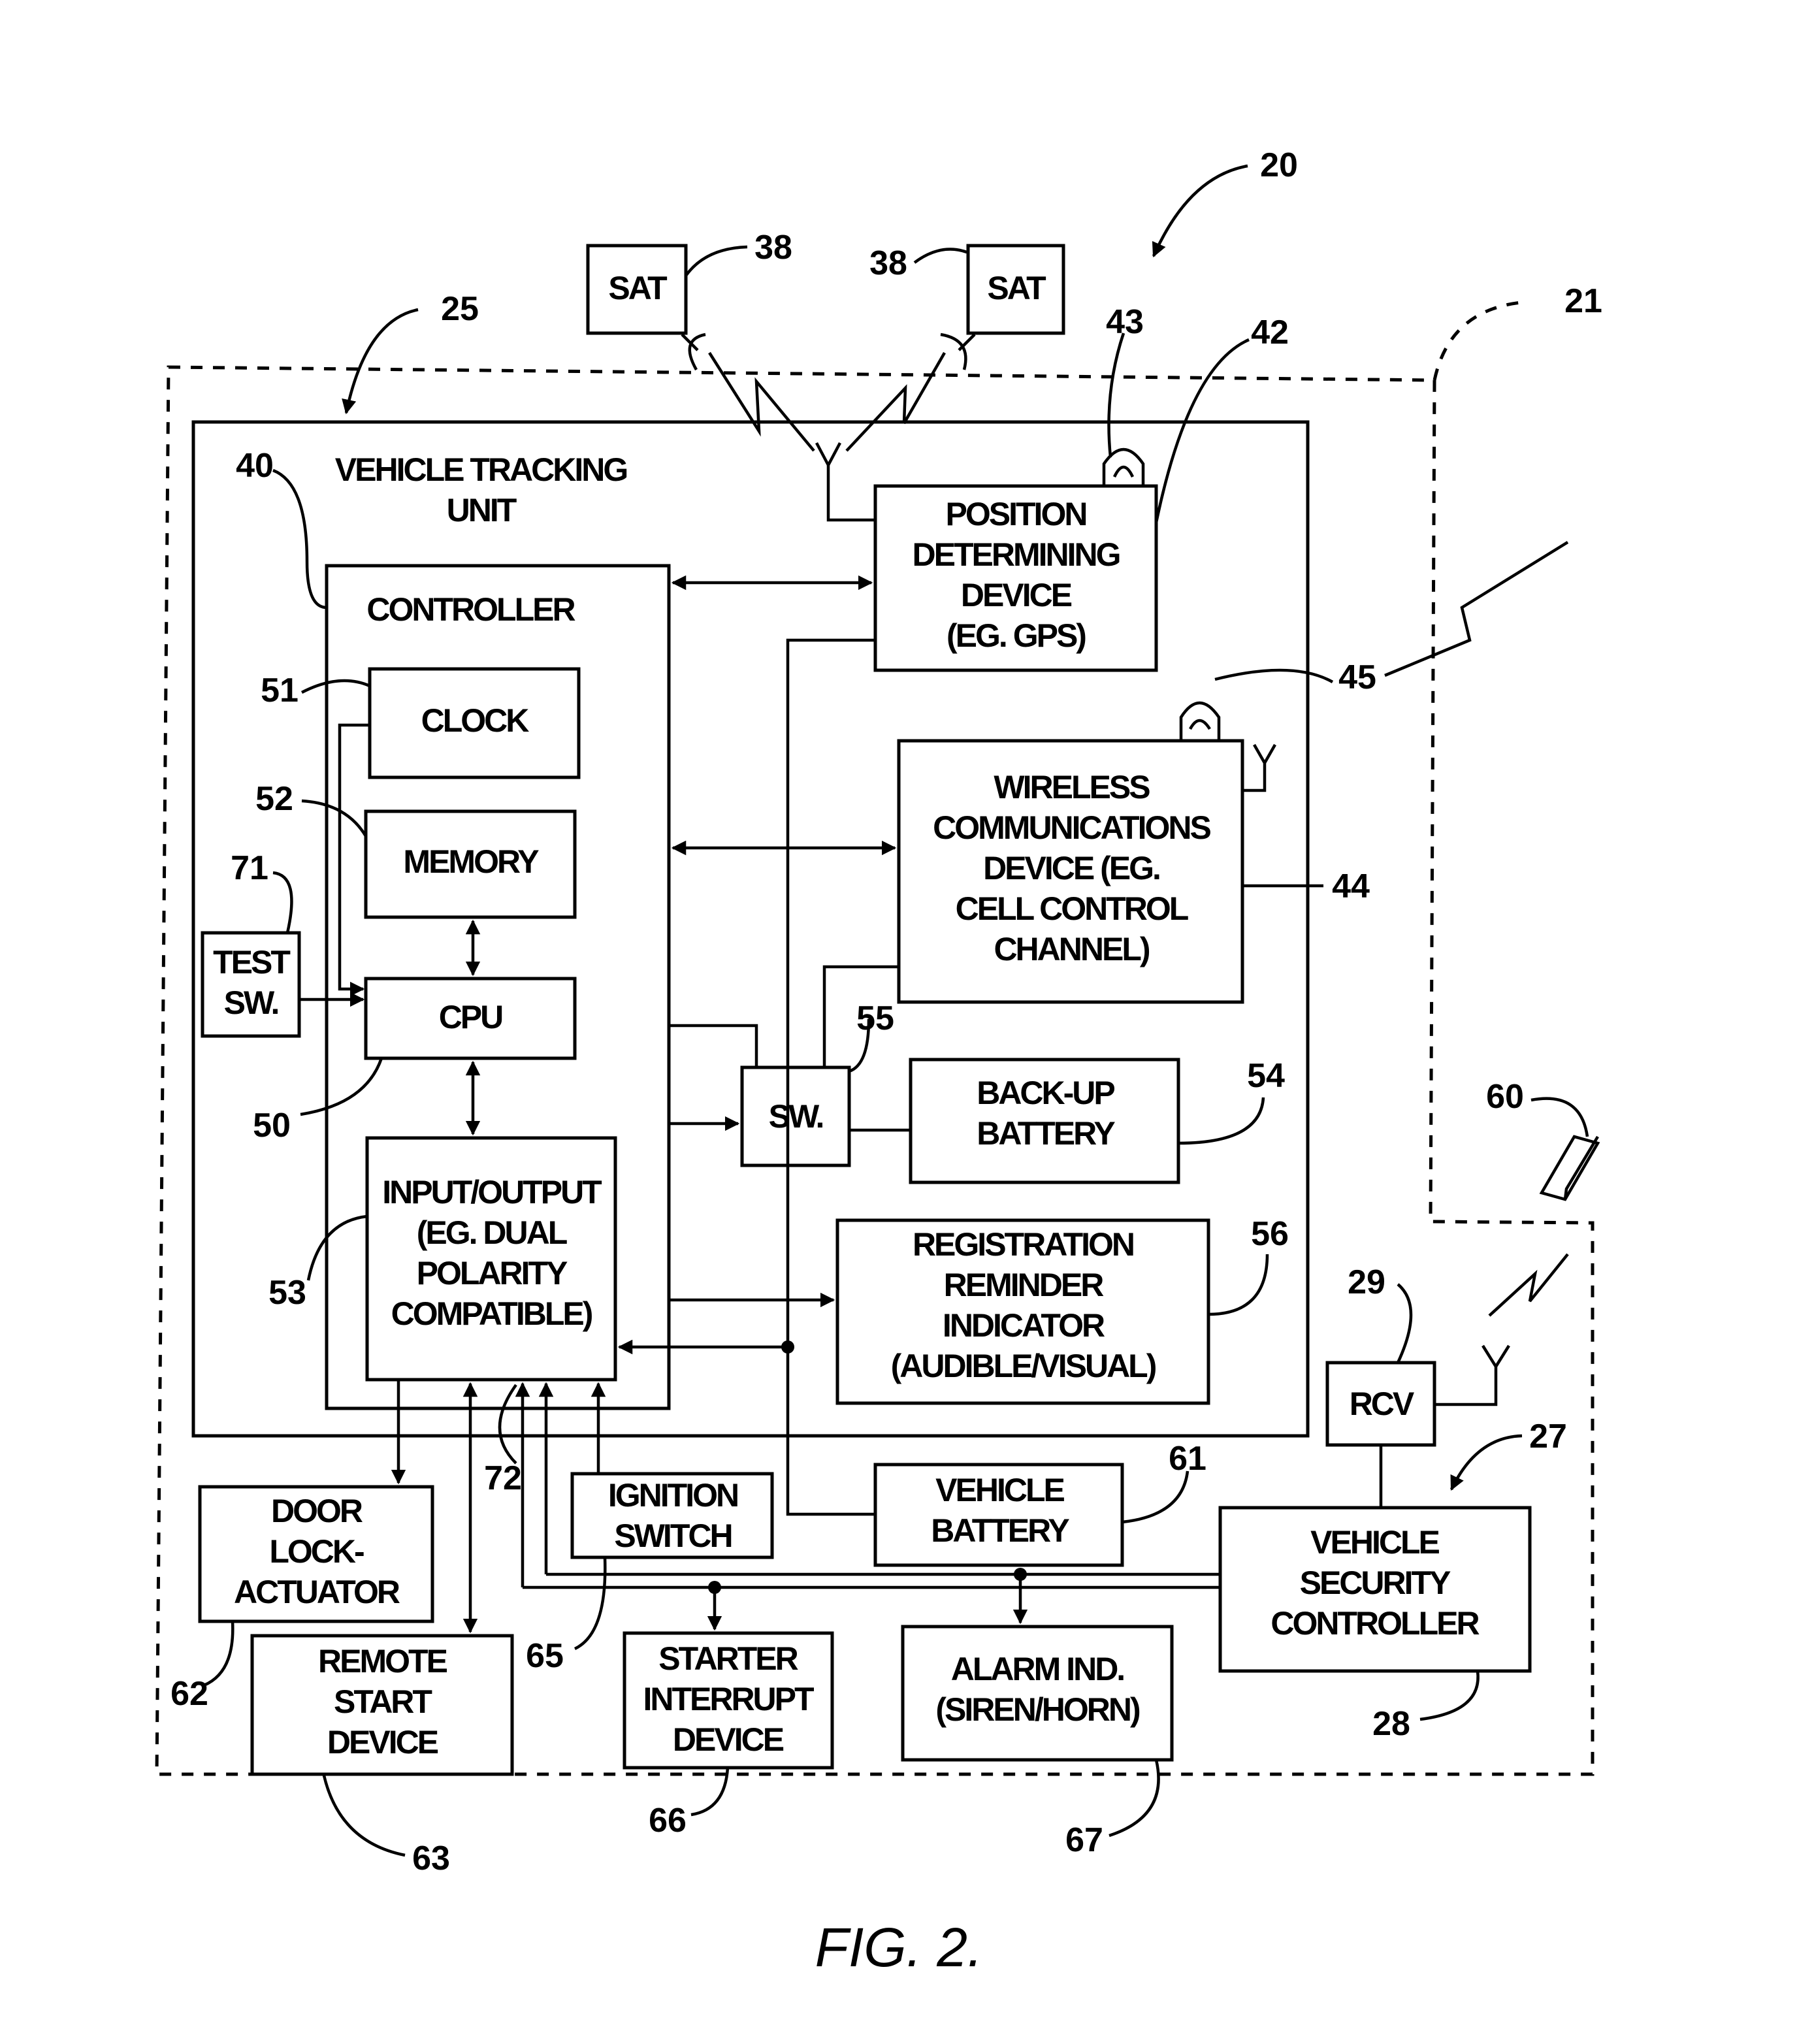 The height and width of the screenshot is (2044, 1797). I want to click on ref-25: 25, so click(460, 309).